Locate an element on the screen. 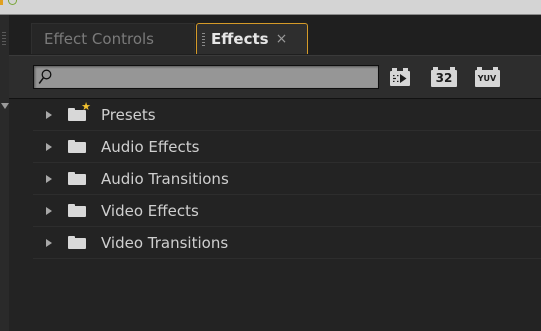 This screenshot has height=331, width=541. tree-item-audio-transitions: Audio Transitions is located at coordinates (287, 179).